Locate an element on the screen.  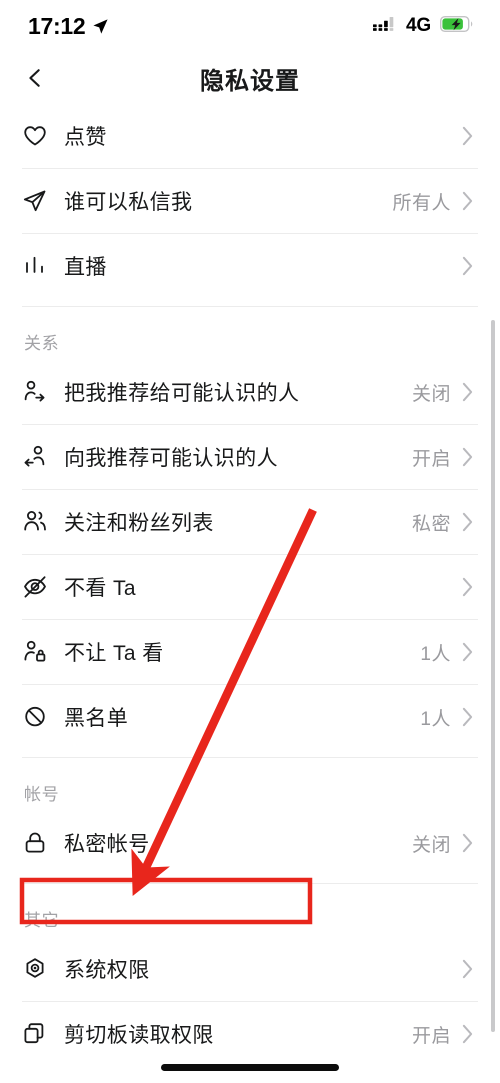
list-item: 系统权限 is located at coordinates (250, 969).